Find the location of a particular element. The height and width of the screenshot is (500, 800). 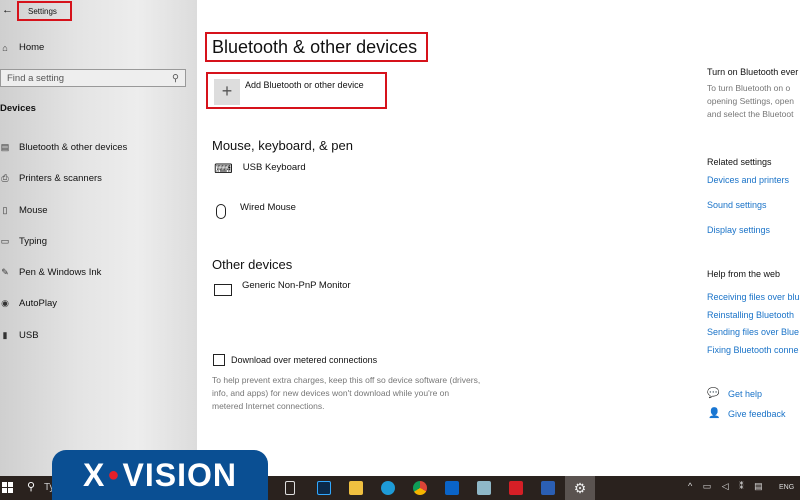

help-title: Help from the web is located at coordinates (744, 274).